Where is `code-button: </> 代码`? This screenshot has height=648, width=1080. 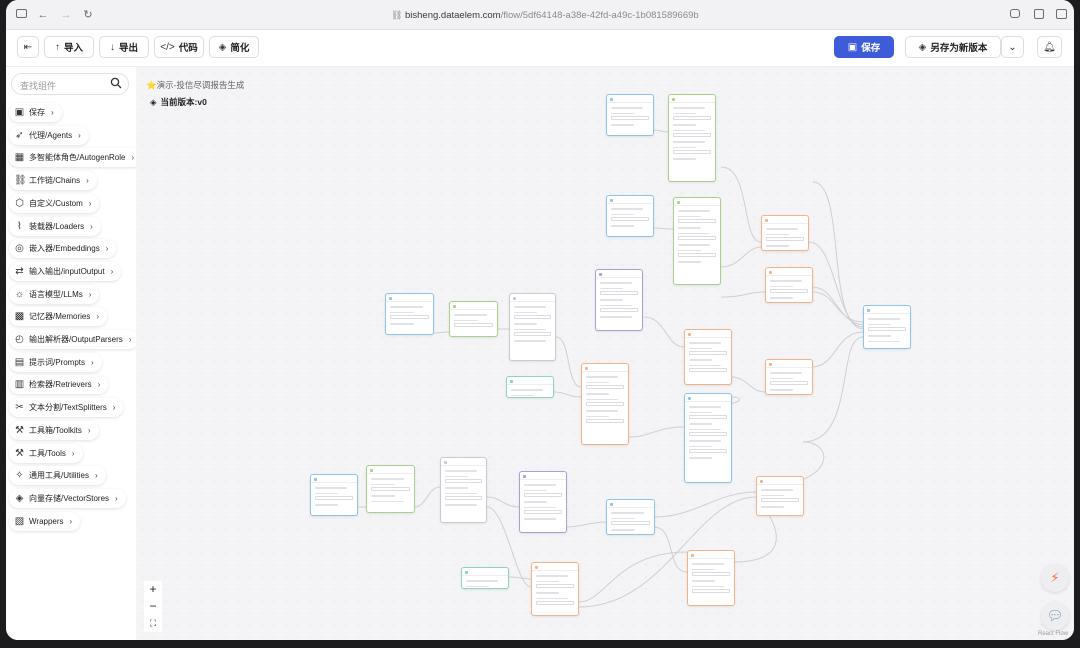 code-button: </> 代码 is located at coordinates (179, 47).